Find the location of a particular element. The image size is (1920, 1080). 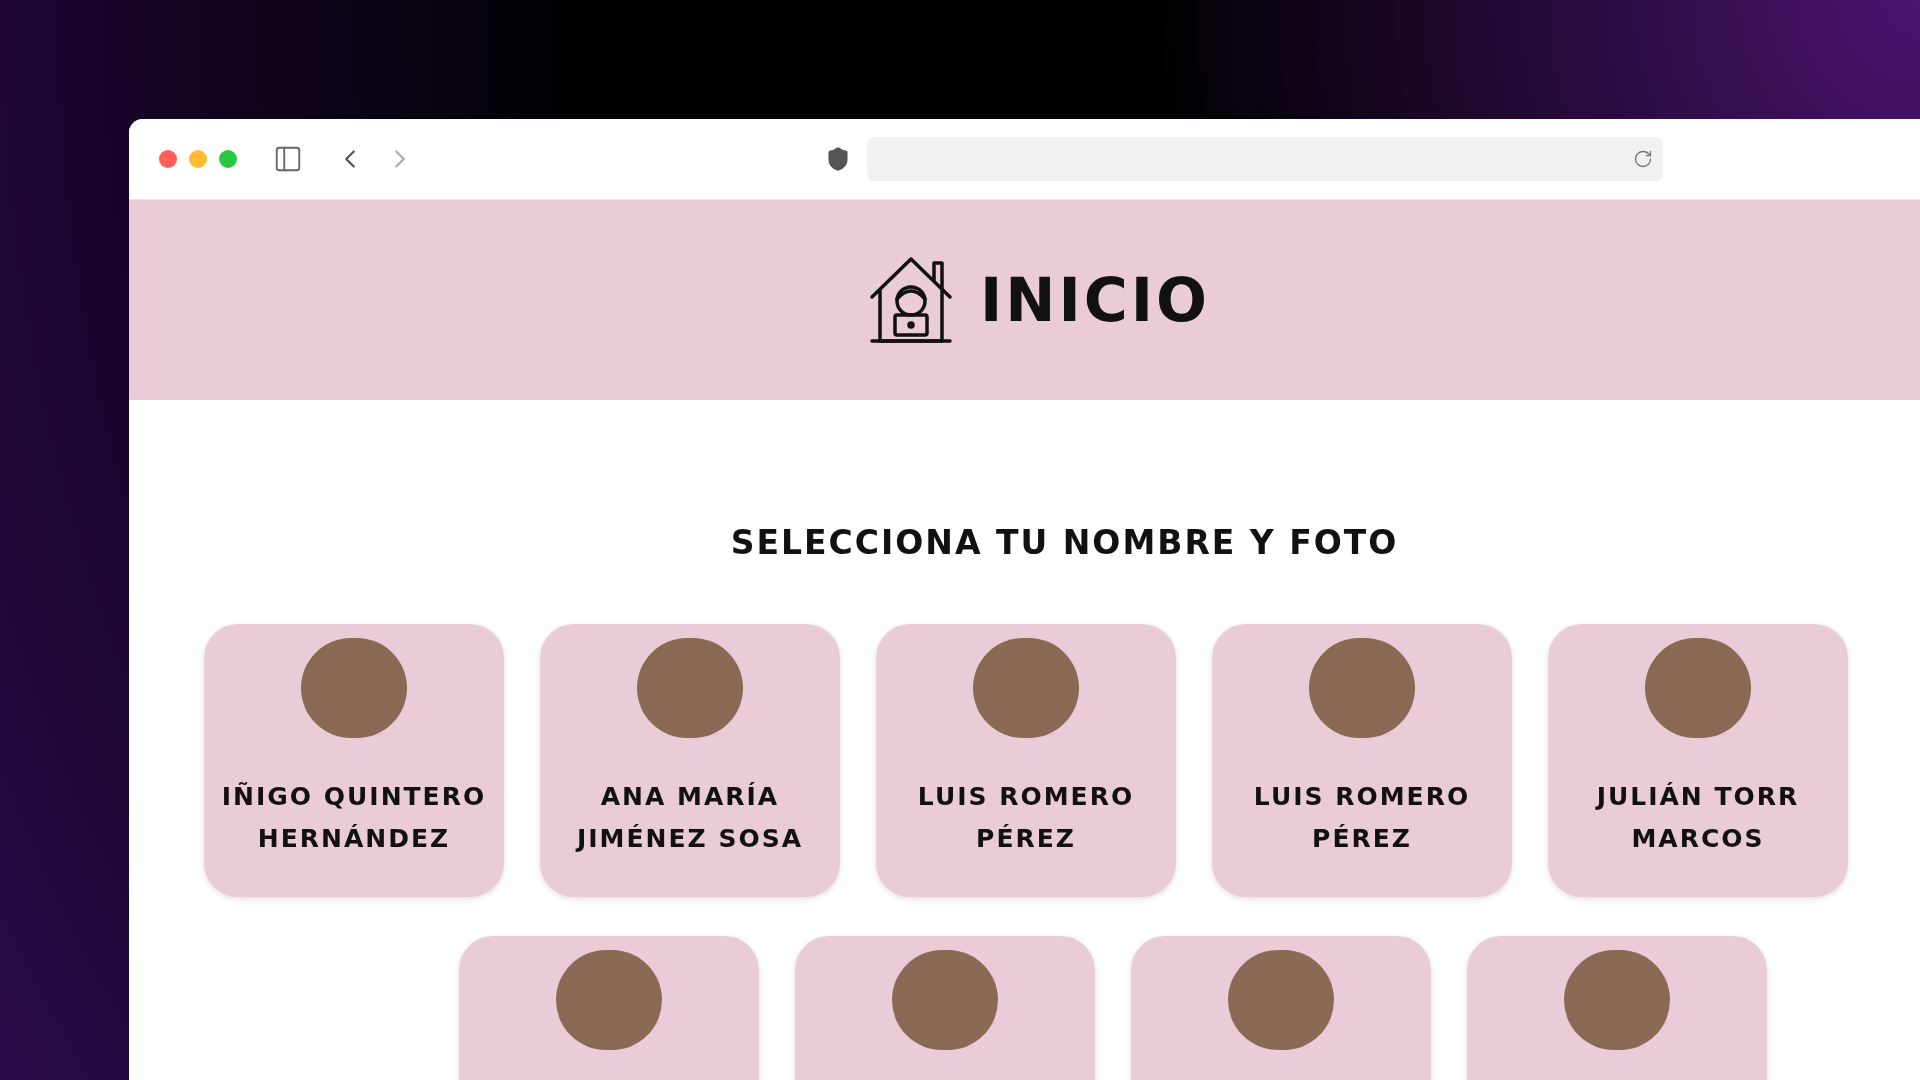

header-title: INICIO is located at coordinates (1095, 300).